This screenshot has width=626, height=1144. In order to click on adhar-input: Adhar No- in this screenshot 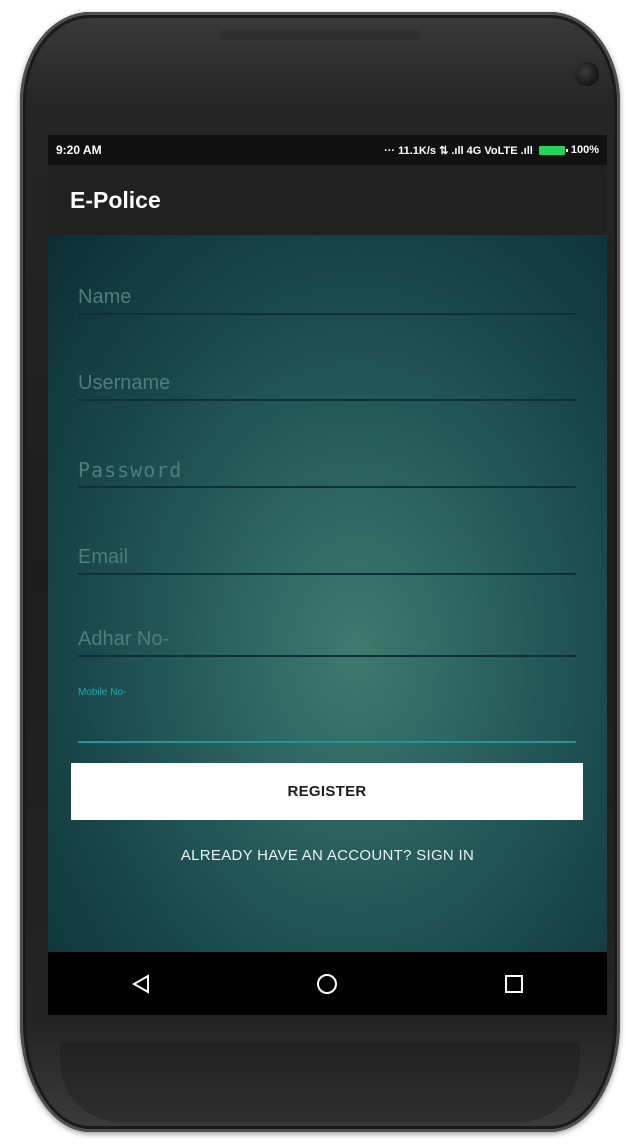, I will do `click(327, 637)`.